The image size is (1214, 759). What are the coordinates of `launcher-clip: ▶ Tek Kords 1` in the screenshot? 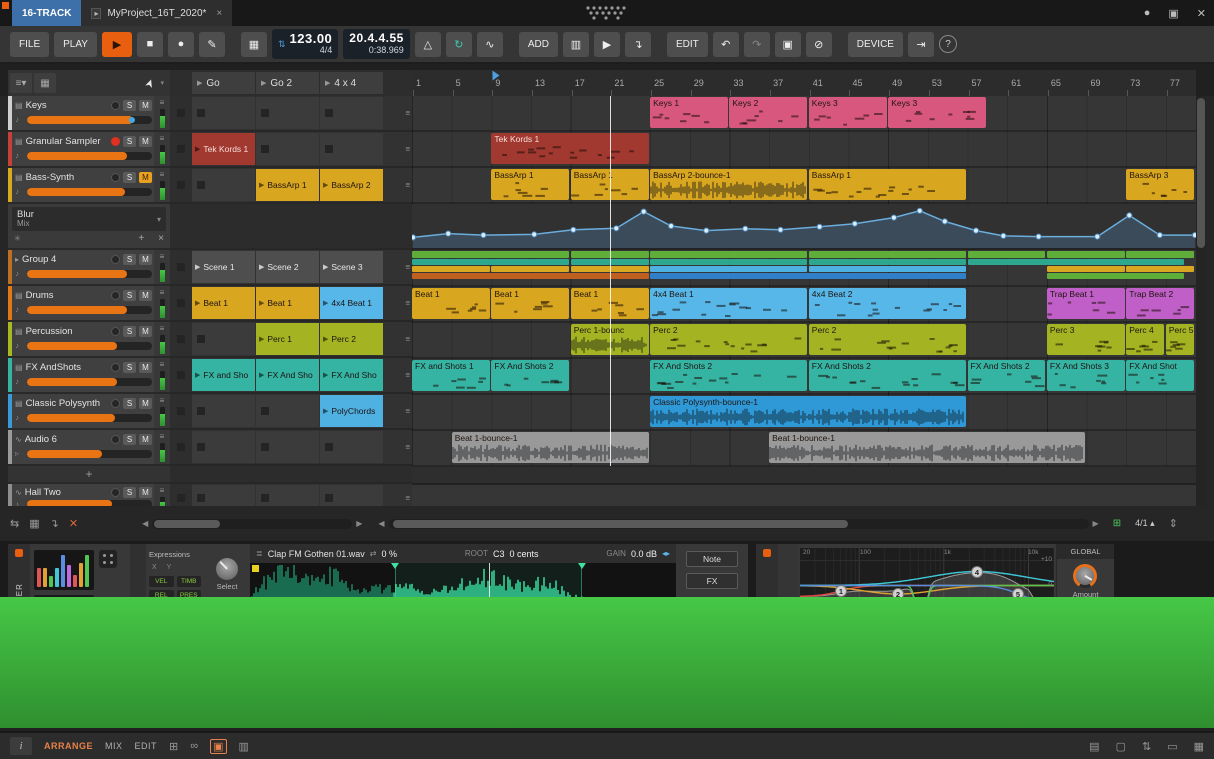 It's located at (223, 149).